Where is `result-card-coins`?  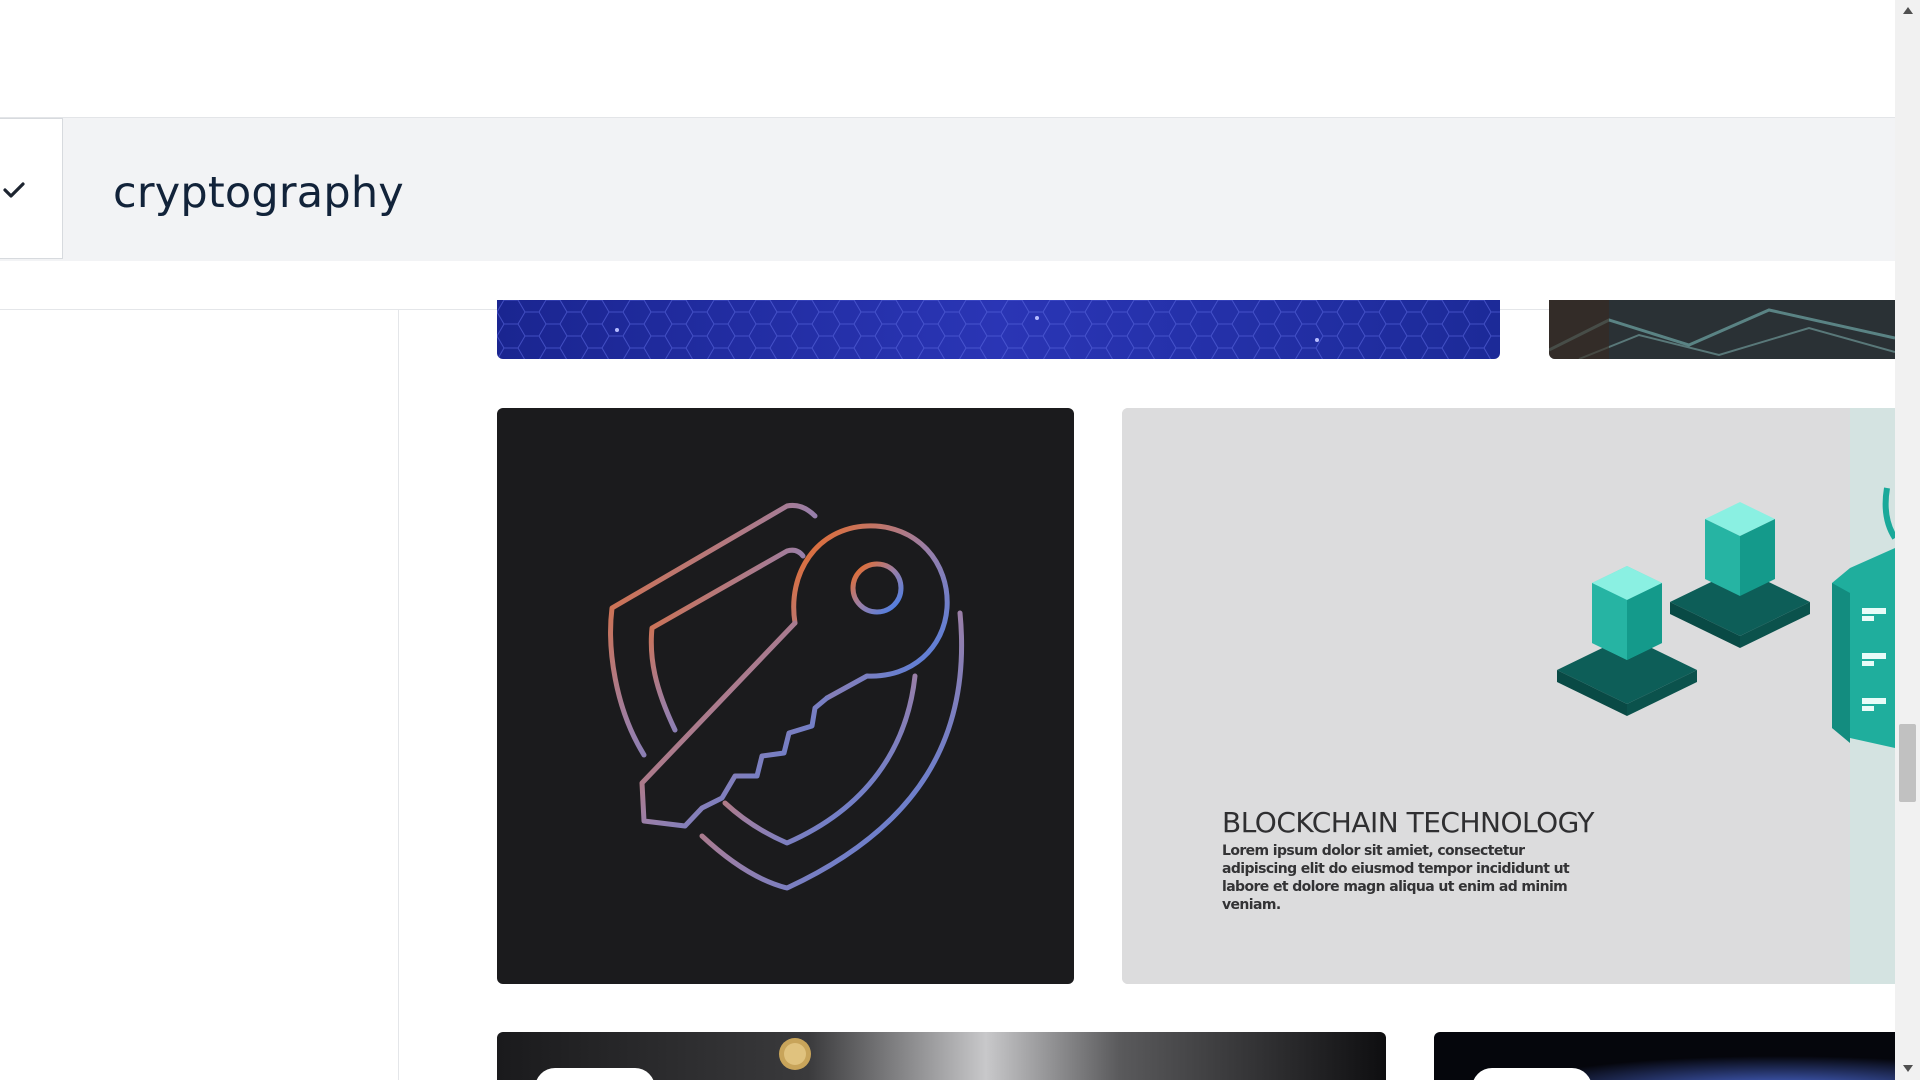
result-card-coins is located at coordinates (941, 1056).